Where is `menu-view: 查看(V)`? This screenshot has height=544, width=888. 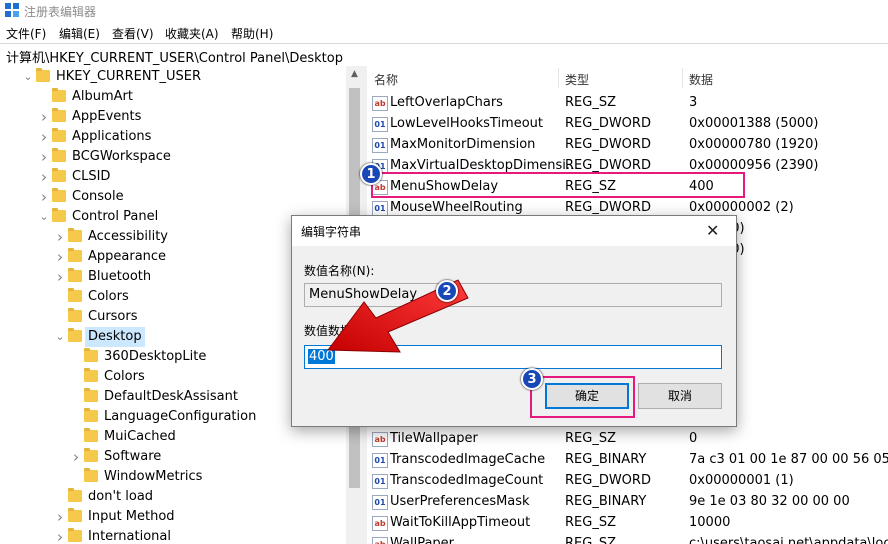 menu-view: 查看(V) is located at coordinates (133, 33).